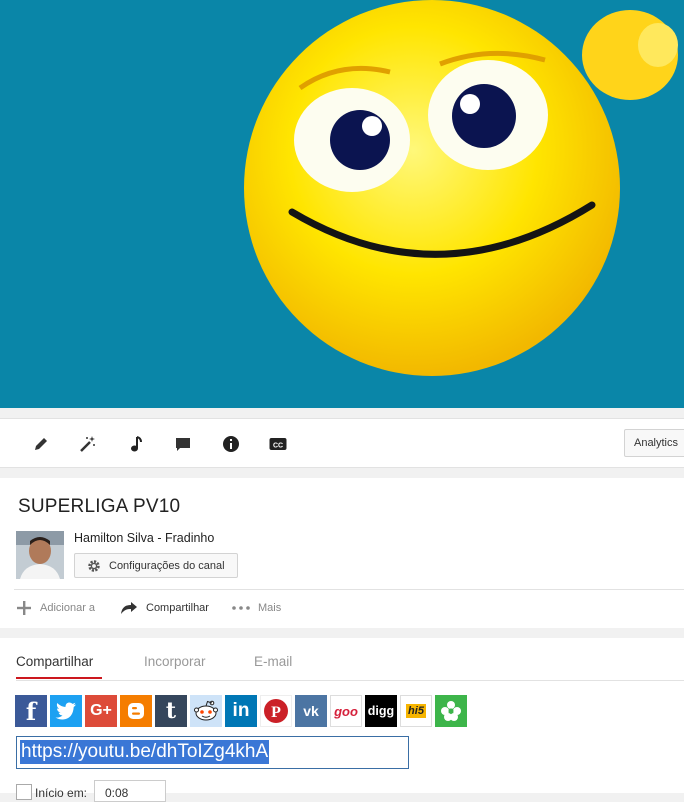 Image resolution: width=684 pixels, height=802 pixels. What do you see at coordinates (24, 792) in the screenshot?
I see `start-at-checkbox` at bounding box center [24, 792].